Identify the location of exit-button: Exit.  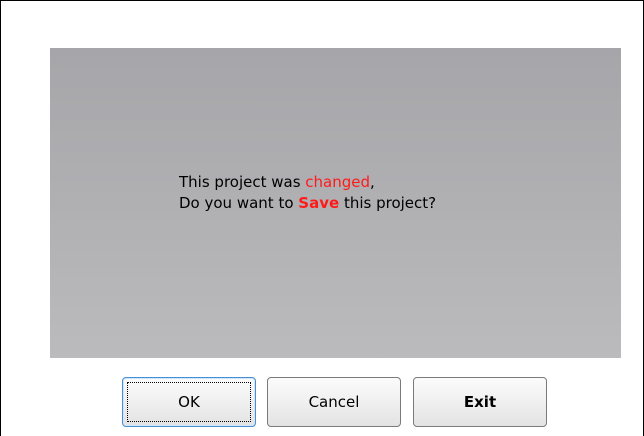
(480, 402).